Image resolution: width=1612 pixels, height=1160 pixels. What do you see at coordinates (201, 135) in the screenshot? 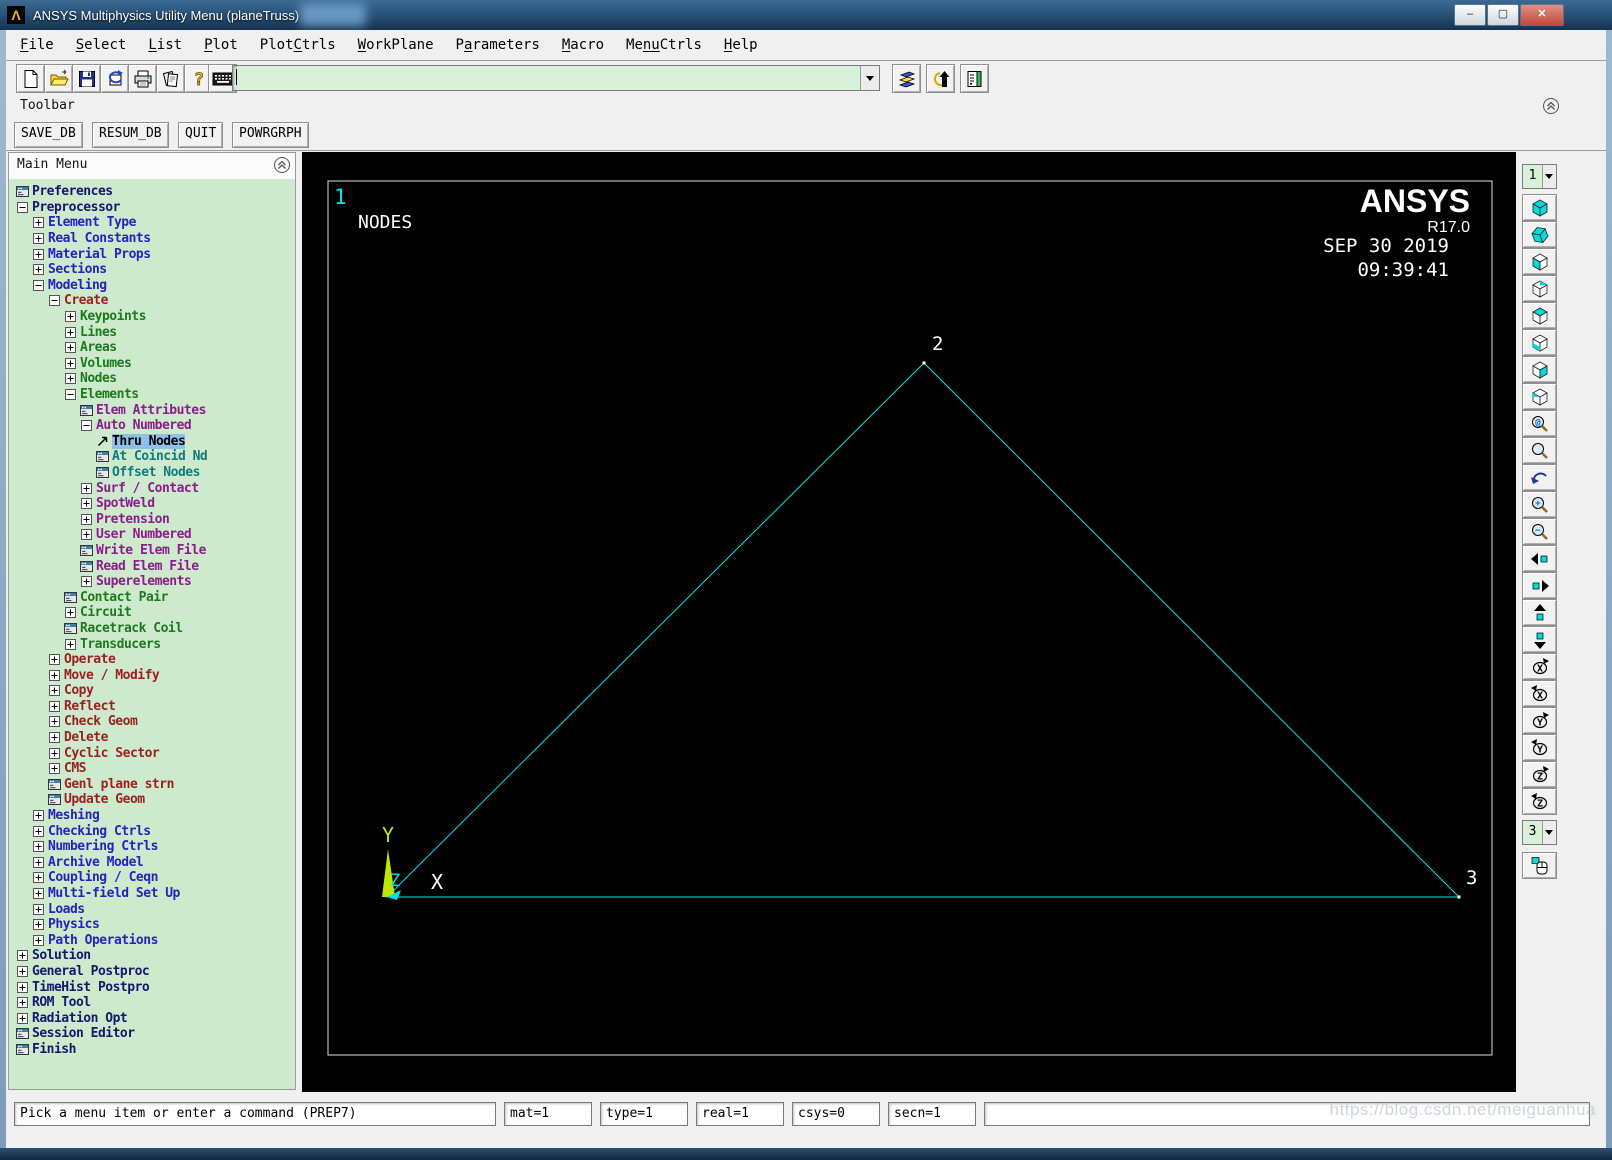
I see `abbr-button-quit: QUIT` at bounding box center [201, 135].